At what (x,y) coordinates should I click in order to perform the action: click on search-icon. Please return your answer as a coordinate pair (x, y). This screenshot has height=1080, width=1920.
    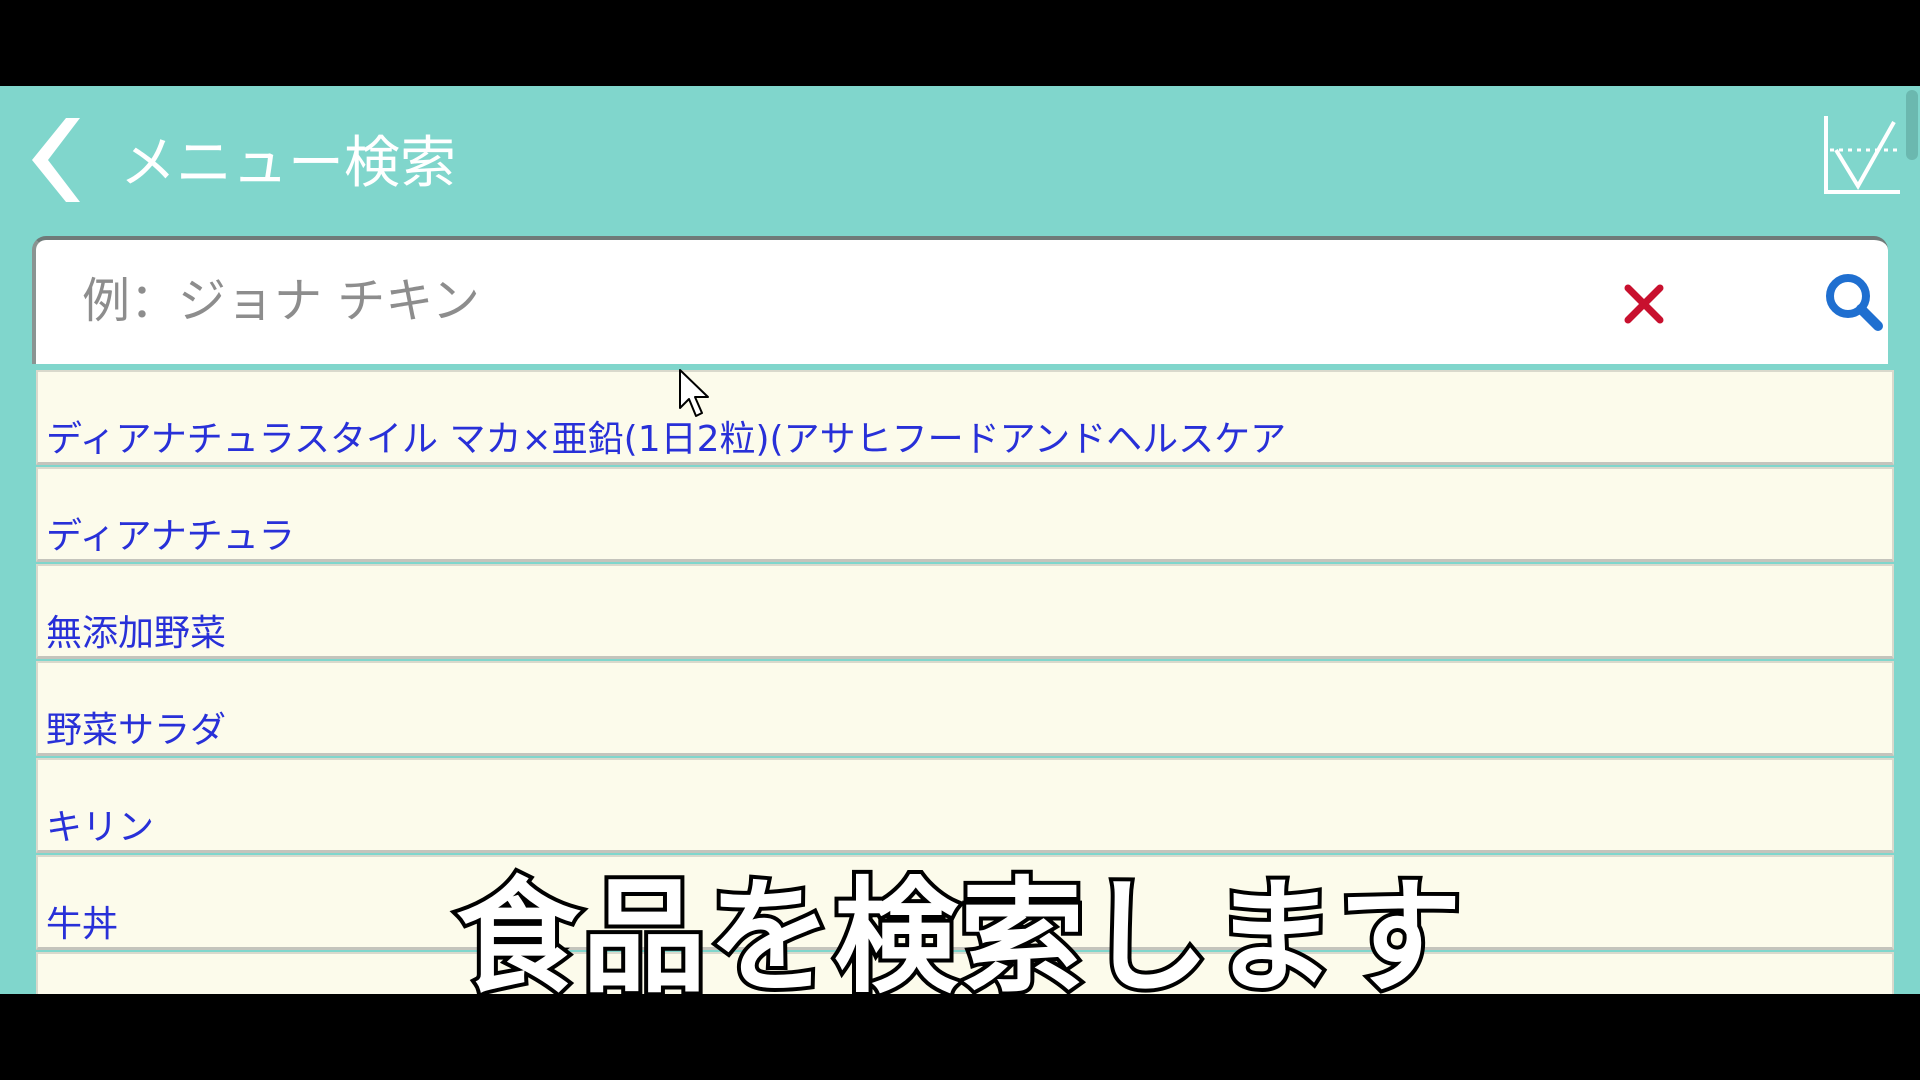
    Looking at the image, I should click on (1854, 302).